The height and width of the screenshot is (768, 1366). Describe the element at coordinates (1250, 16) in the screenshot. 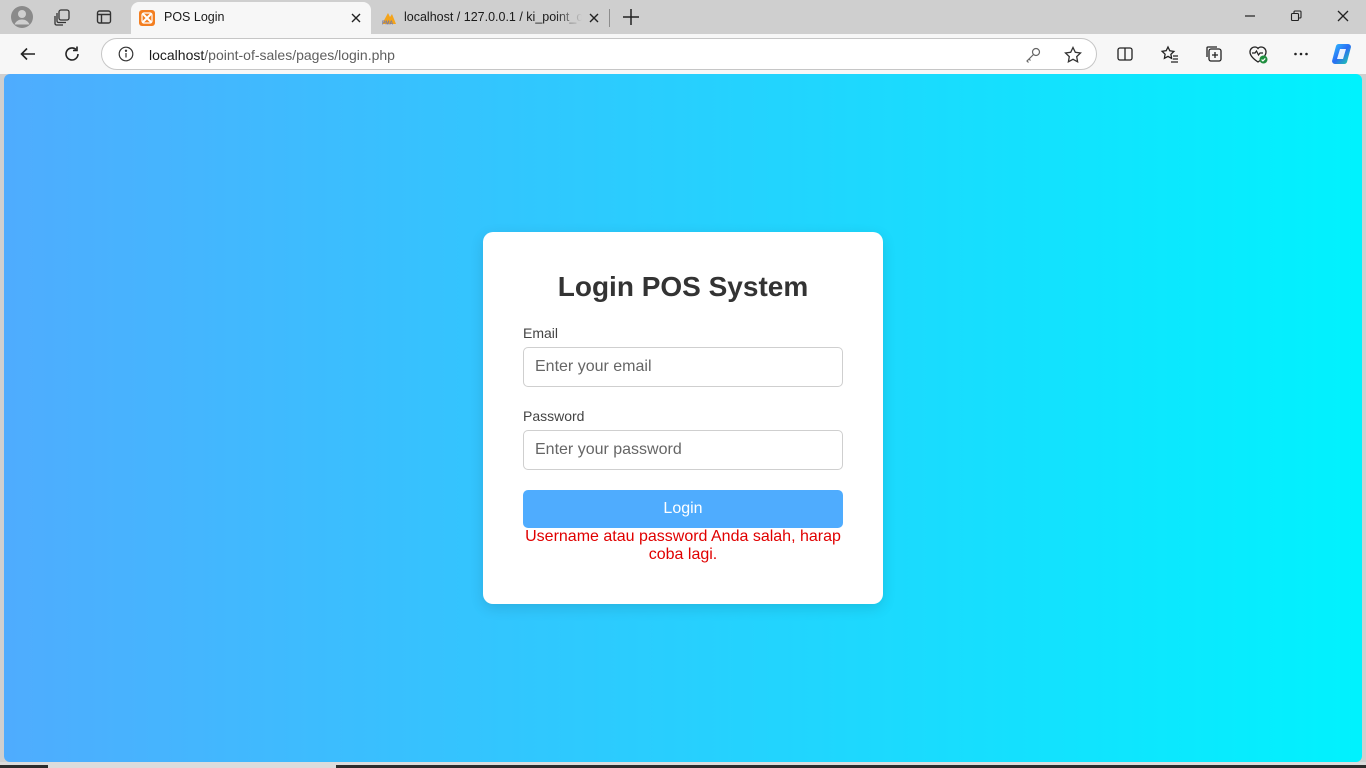

I see `minimize-icon` at that location.